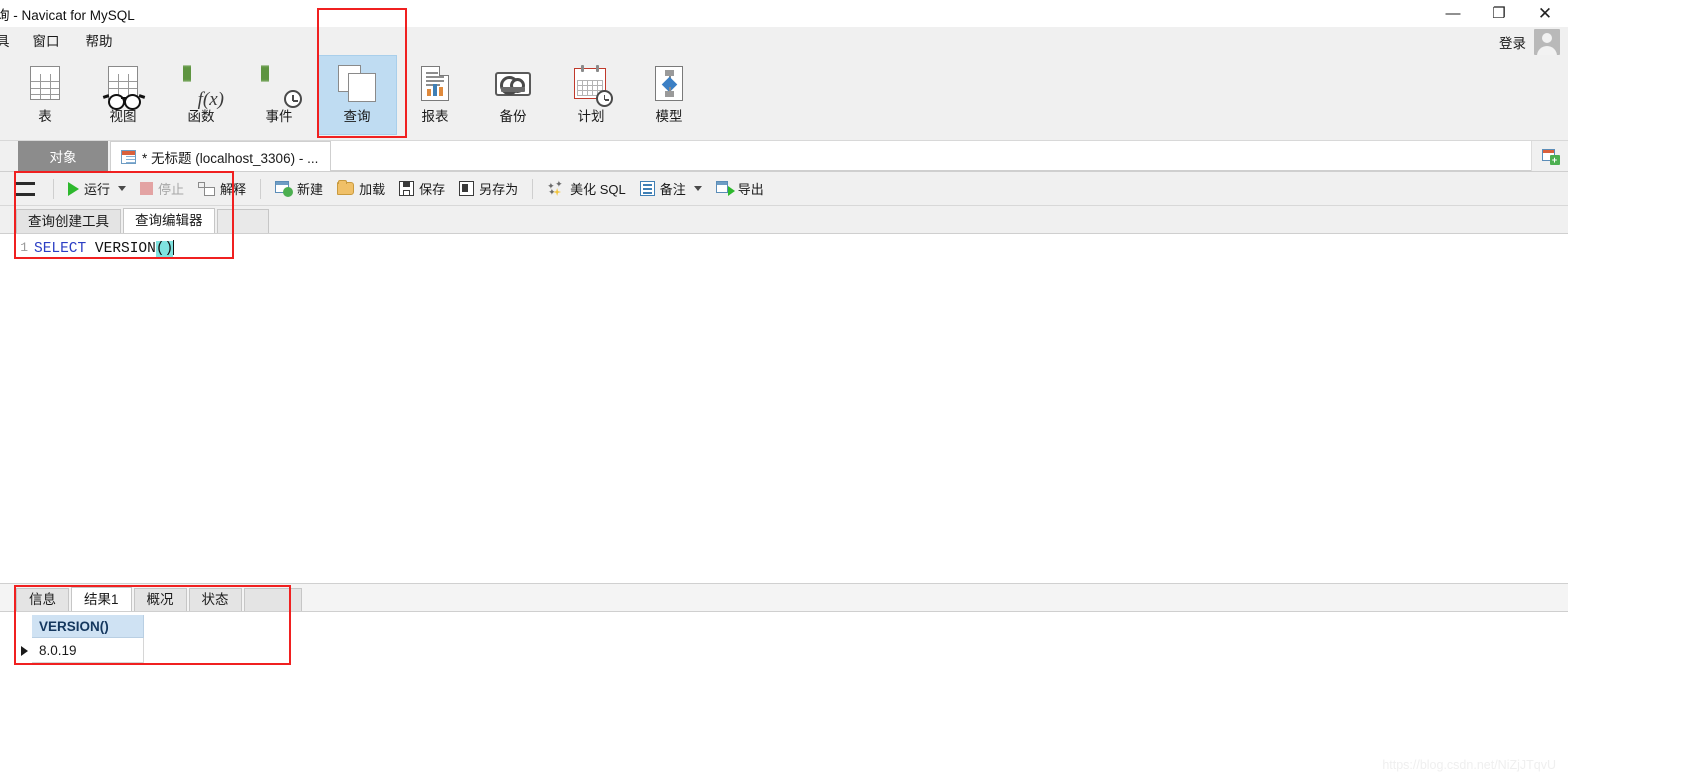 The height and width of the screenshot is (782, 1685). Describe the element at coordinates (121, 249) in the screenshot. I see `sql-function-name: VERSION` at that location.